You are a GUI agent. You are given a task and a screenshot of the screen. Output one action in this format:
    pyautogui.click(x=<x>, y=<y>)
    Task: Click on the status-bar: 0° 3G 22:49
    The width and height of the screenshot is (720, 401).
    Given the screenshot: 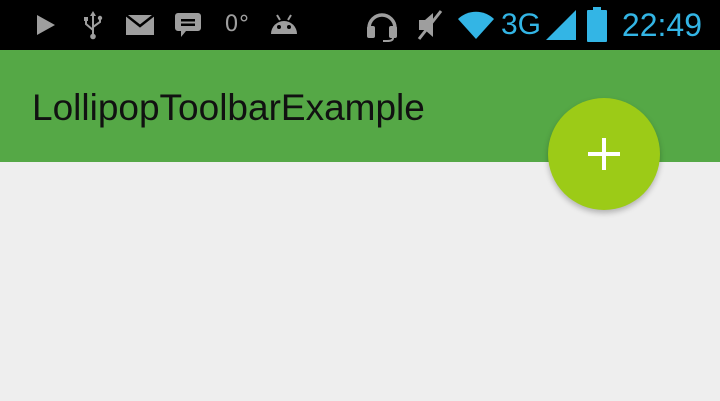 What is the action you would take?
    pyautogui.click(x=360, y=25)
    